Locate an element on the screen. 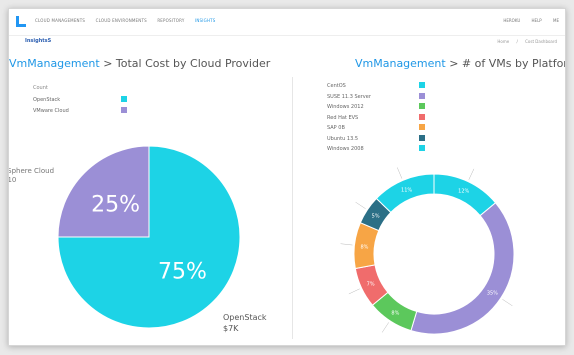 This screenshot has height=355, width=574. segment-label: 5% is located at coordinates (376, 216).